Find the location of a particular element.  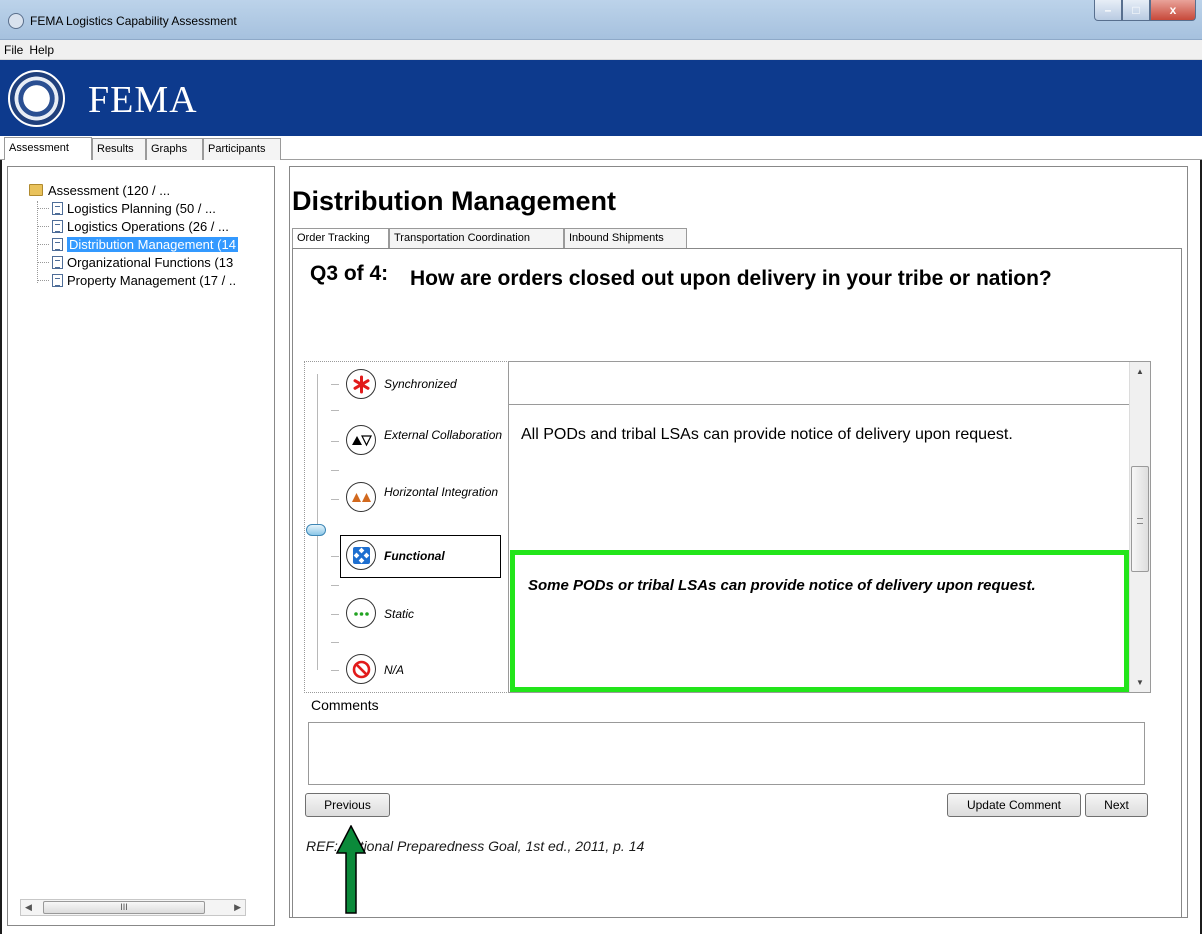

description-vertical-scrollbar: ▲ ▼ is located at coordinates (1139, 527).